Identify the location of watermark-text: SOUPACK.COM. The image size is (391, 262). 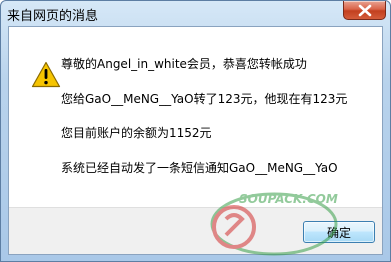
(288, 199).